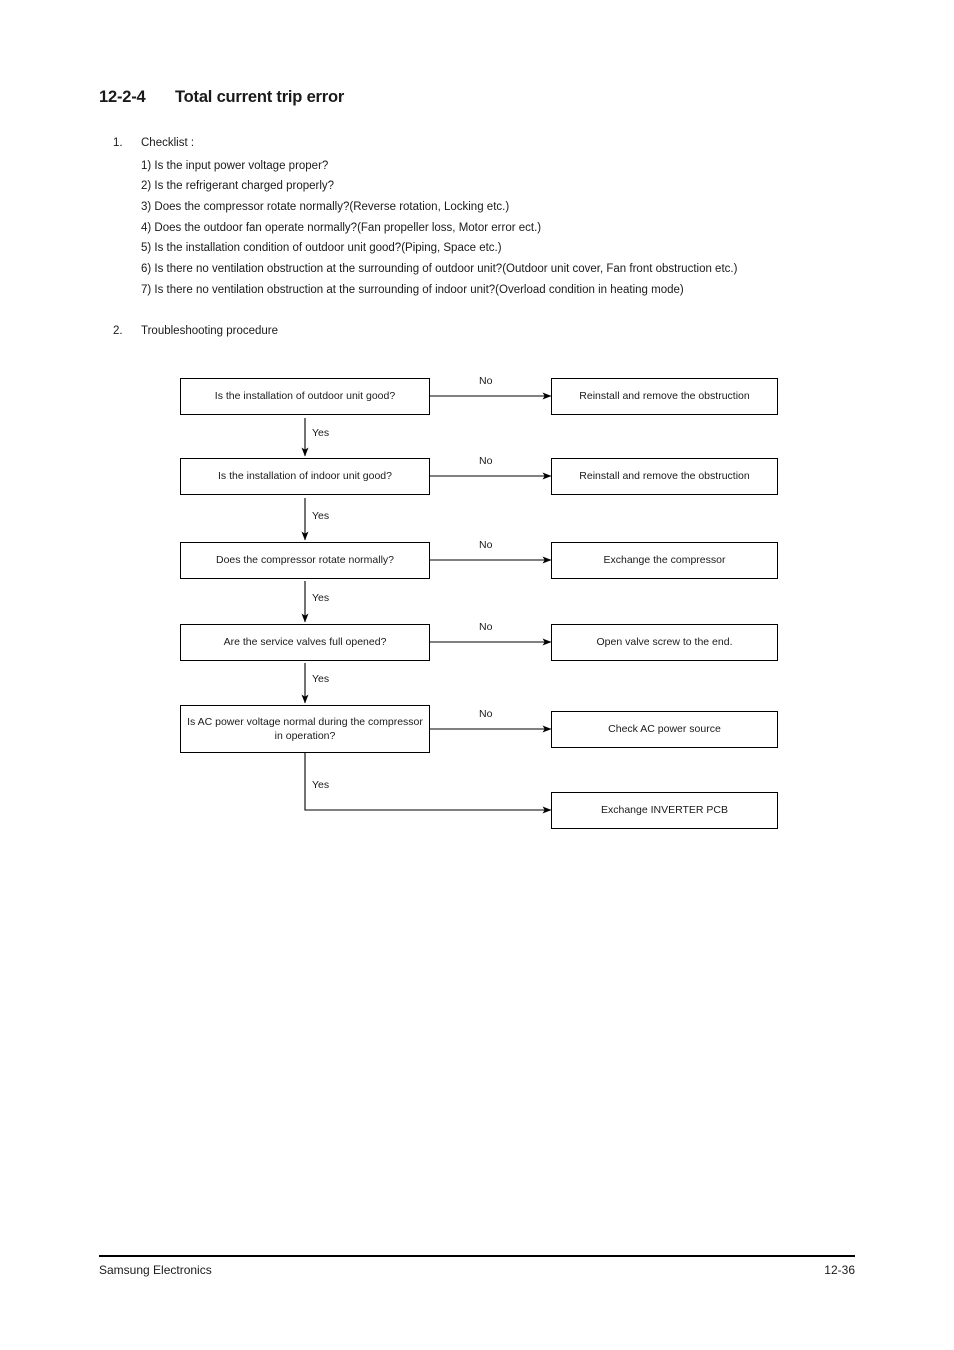  What do you see at coordinates (210, 331) in the screenshot?
I see `troubleshooting-title: Troubleshooting procedure` at bounding box center [210, 331].